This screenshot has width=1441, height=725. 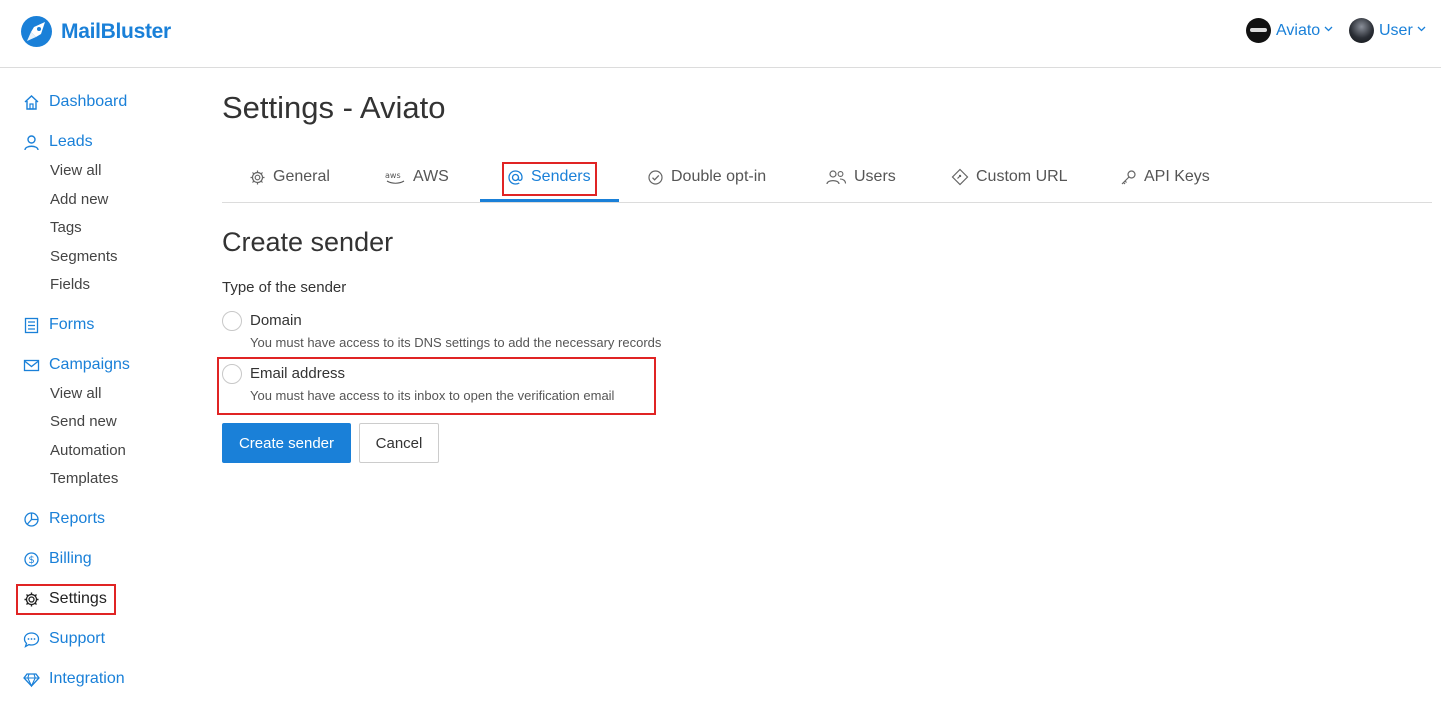 What do you see at coordinates (84, 256) in the screenshot?
I see `sidebar-subitem-leads-segments: Segments` at bounding box center [84, 256].